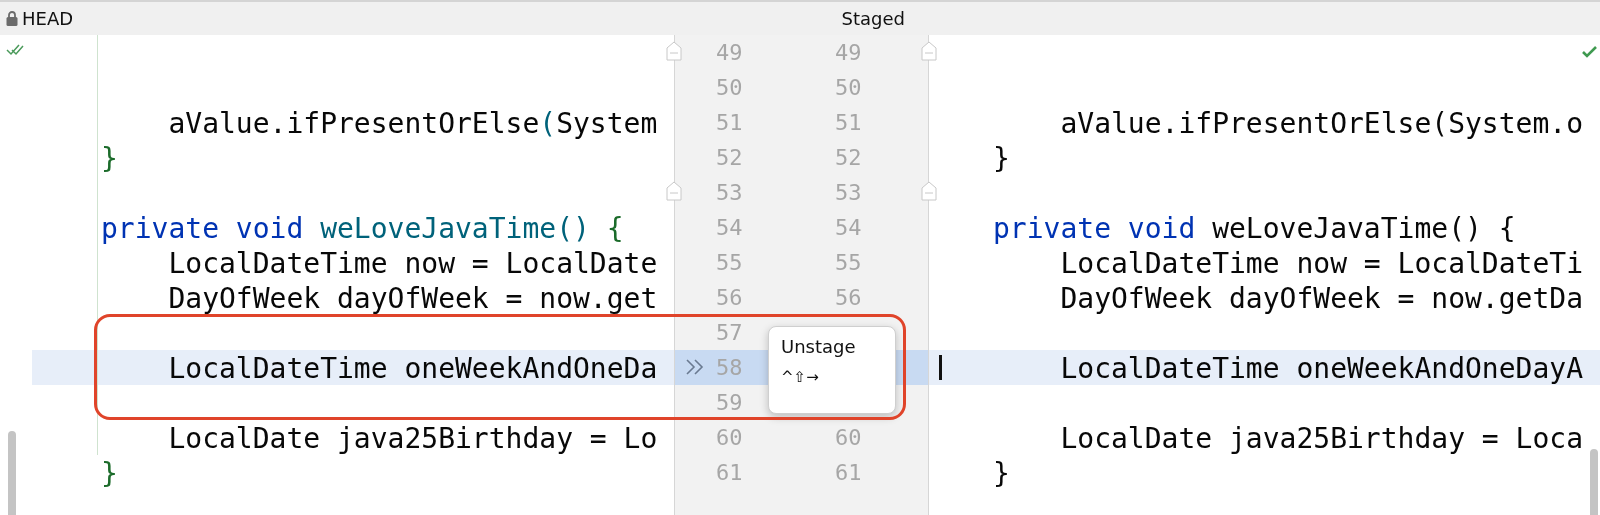  Describe the element at coordinates (1321, 124) in the screenshot. I see `code-line: aValue.ifPresentOrElse(System.o` at that location.